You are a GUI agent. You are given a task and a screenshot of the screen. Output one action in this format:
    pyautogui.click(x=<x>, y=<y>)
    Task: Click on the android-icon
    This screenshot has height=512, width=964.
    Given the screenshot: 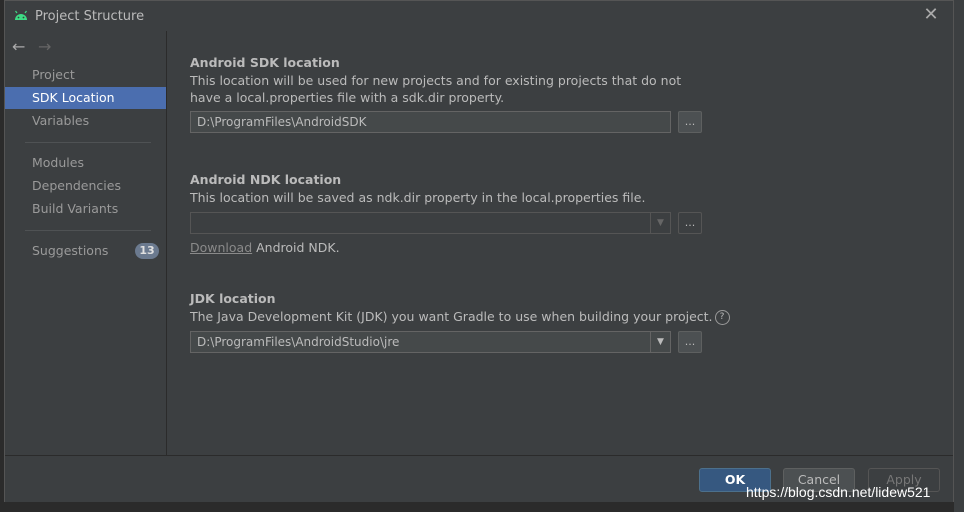 What is the action you would take?
    pyautogui.click(x=21, y=15)
    